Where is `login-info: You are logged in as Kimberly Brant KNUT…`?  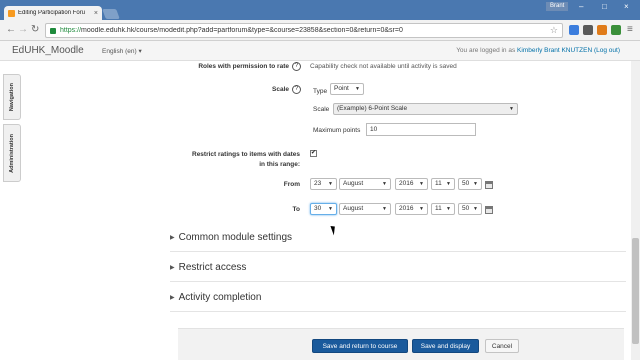 login-info: You are logged in as Kimberly Brant KNUT… is located at coordinates (538, 50).